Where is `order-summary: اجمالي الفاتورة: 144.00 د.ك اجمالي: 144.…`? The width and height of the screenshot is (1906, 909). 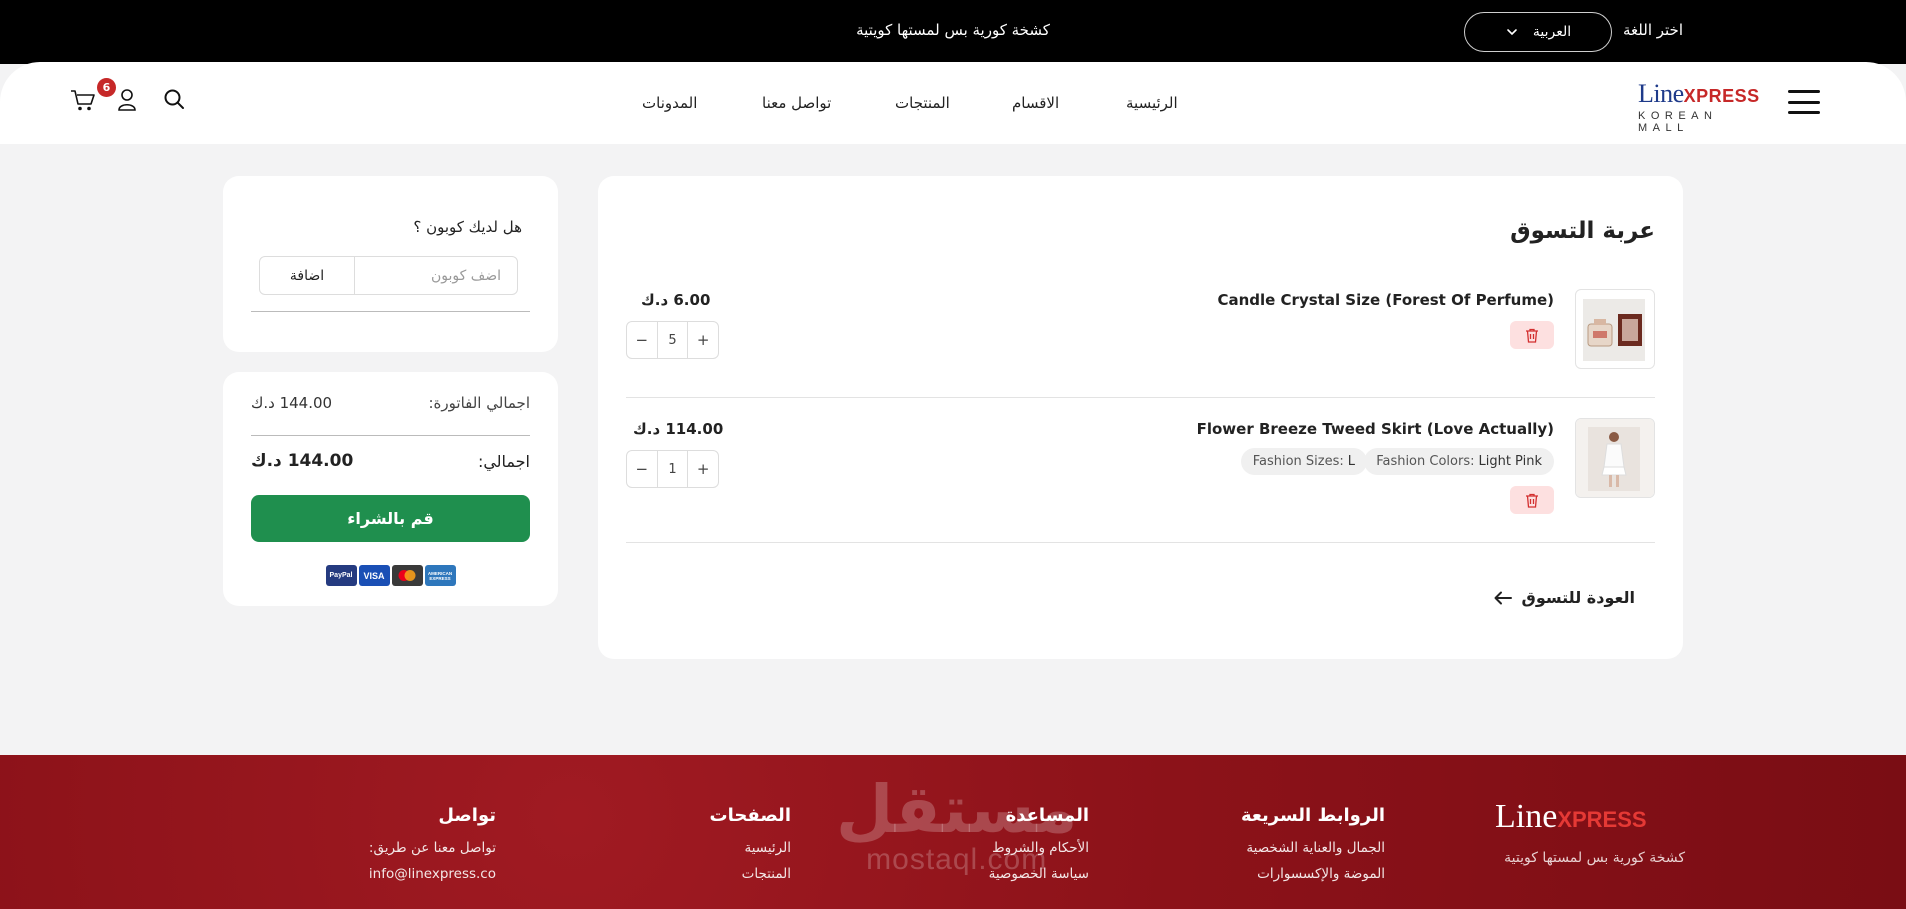 order-summary: اجمالي الفاتورة: 144.00 د.ك اجمالي: 144.… is located at coordinates (390, 489).